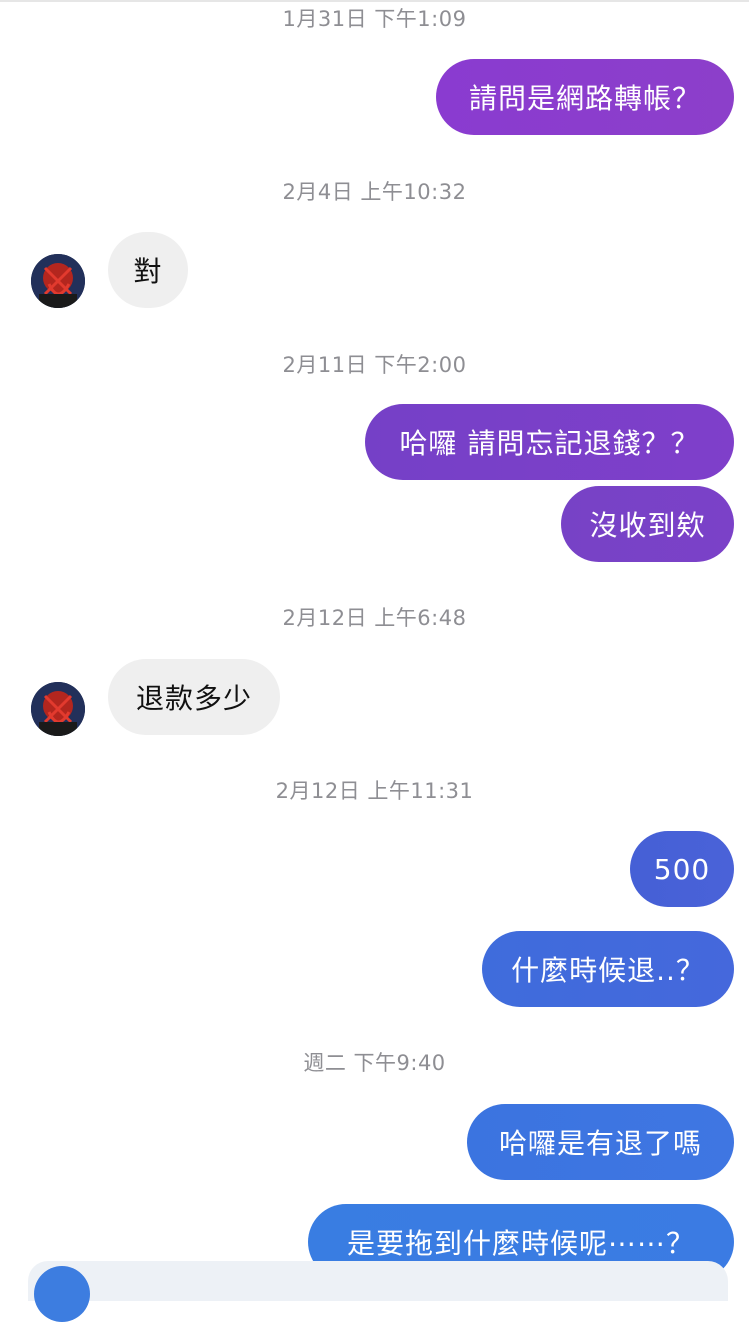 The image size is (749, 1322). What do you see at coordinates (378, 1281) in the screenshot?
I see `message-composer` at bounding box center [378, 1281].